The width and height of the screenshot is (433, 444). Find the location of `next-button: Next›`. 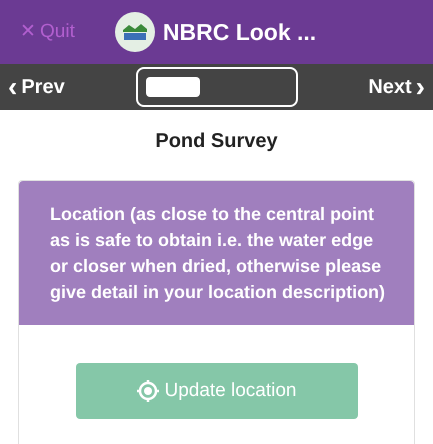

next-button: Next› is located at coordinates (370, 87).